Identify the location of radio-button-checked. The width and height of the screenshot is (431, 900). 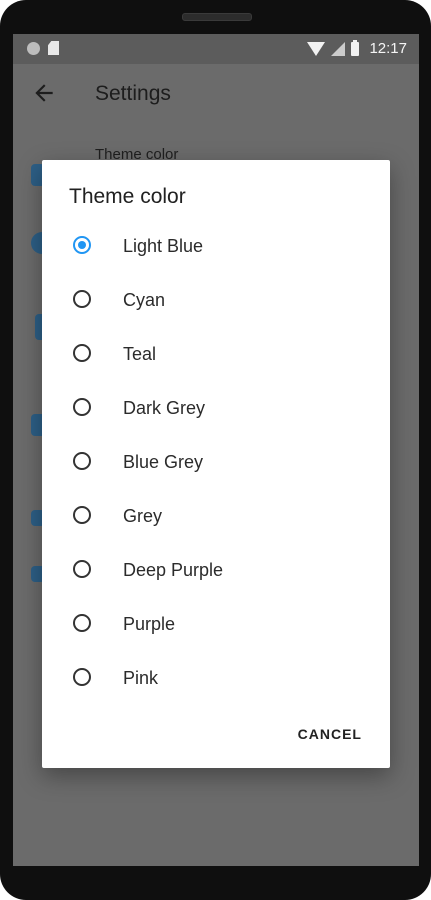
(82, 245).